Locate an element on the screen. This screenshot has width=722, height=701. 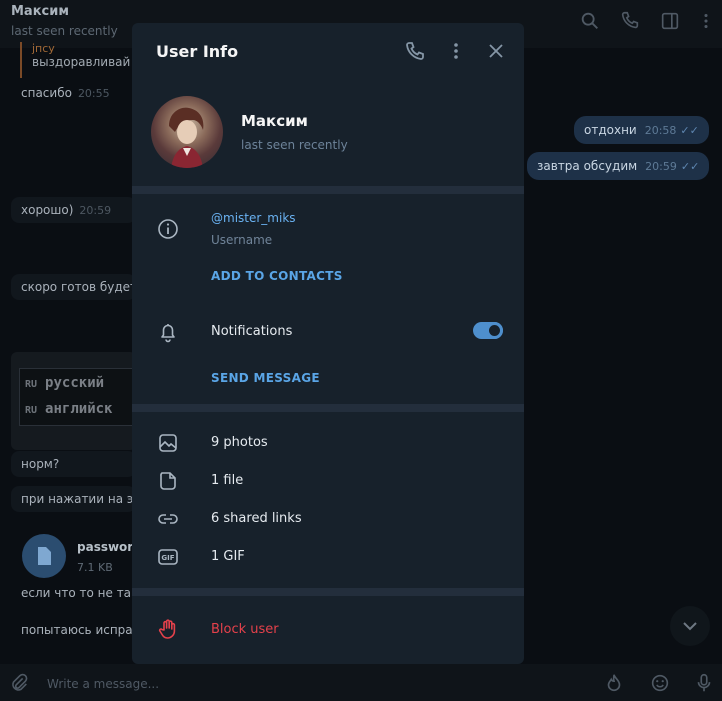
fire-timer-icon is located at coordinates (614, 683).